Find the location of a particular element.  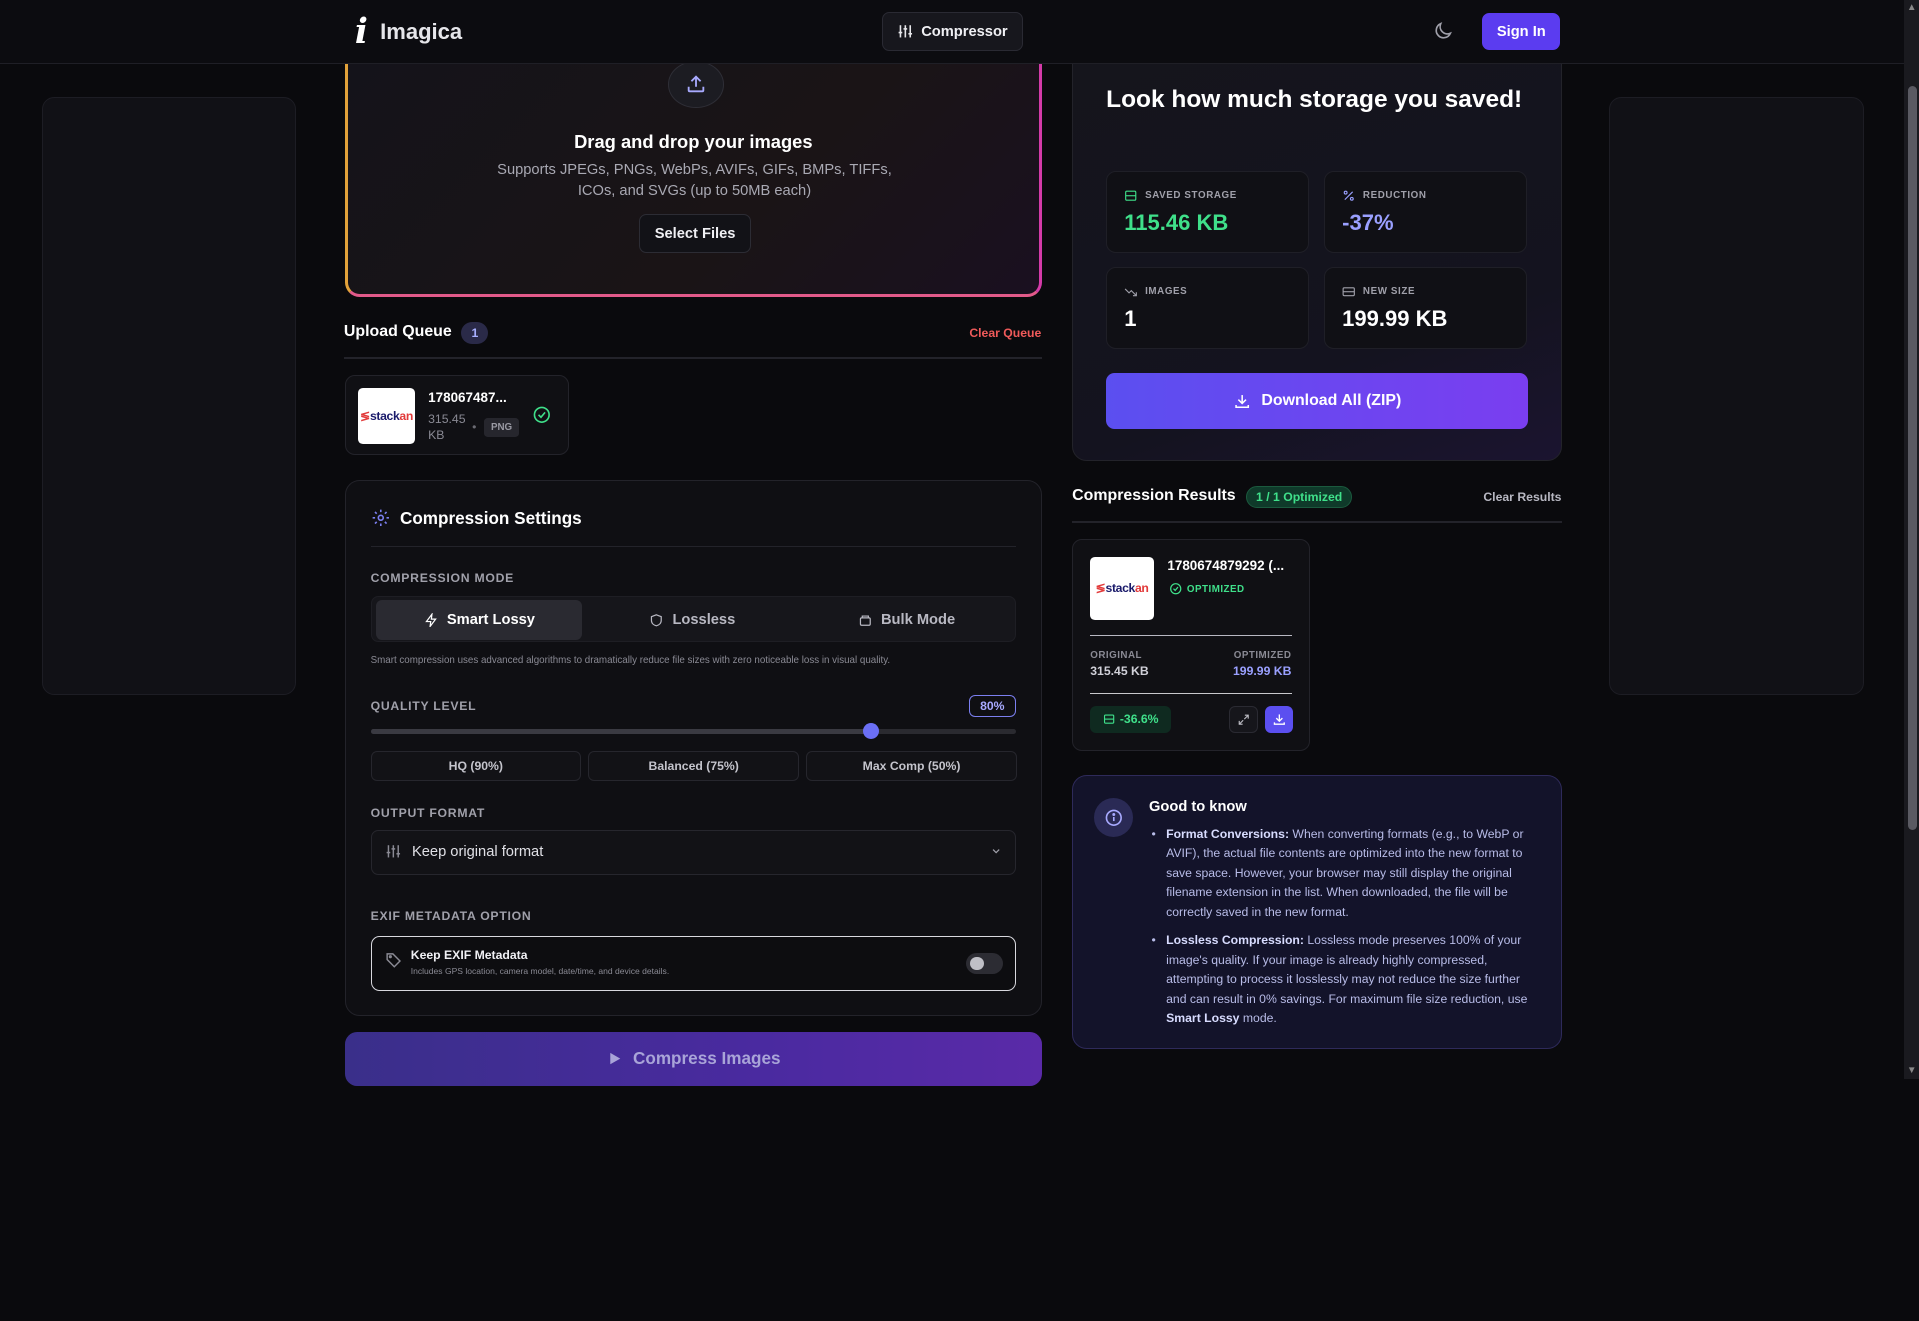

upload-icon is located at coordinates (695, 84).